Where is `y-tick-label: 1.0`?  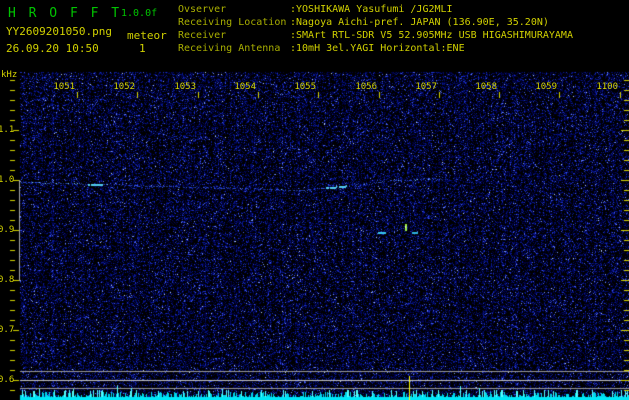
y-tick-label: 1.0 is located at coordinates (7, 180).